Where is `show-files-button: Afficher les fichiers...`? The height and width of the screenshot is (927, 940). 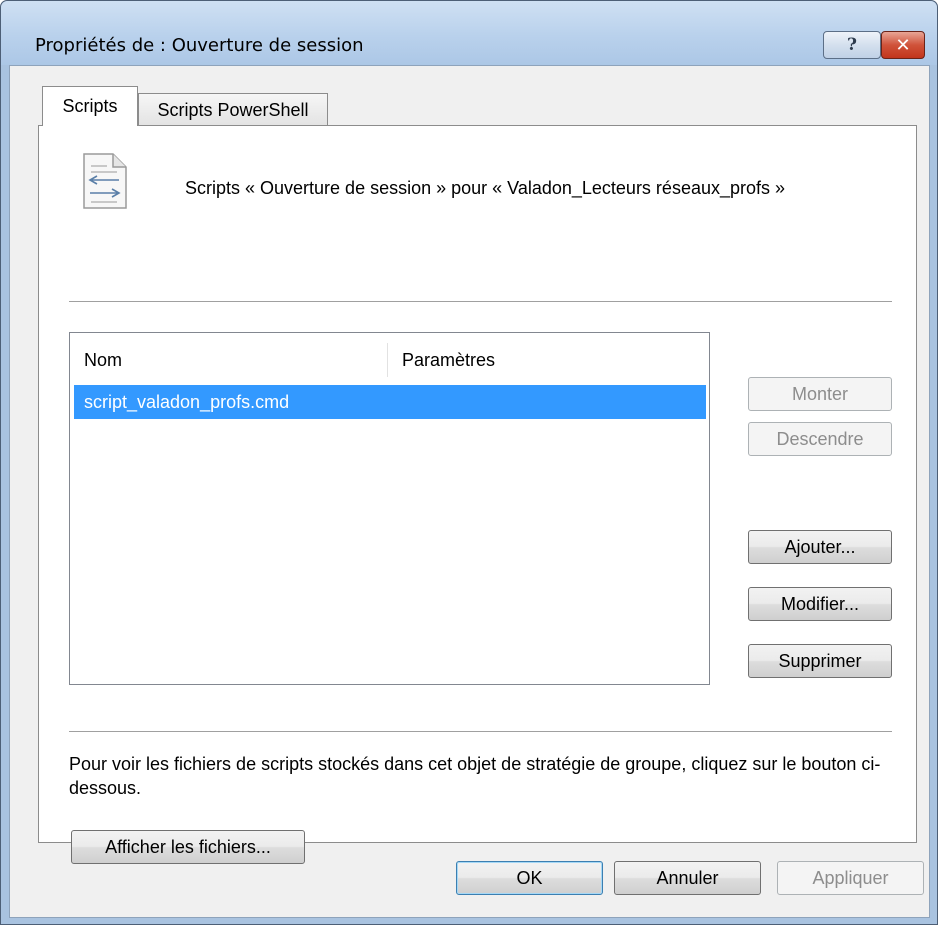 show-files-button: Afficher les fichiers... is located at coordinates (188, 847).